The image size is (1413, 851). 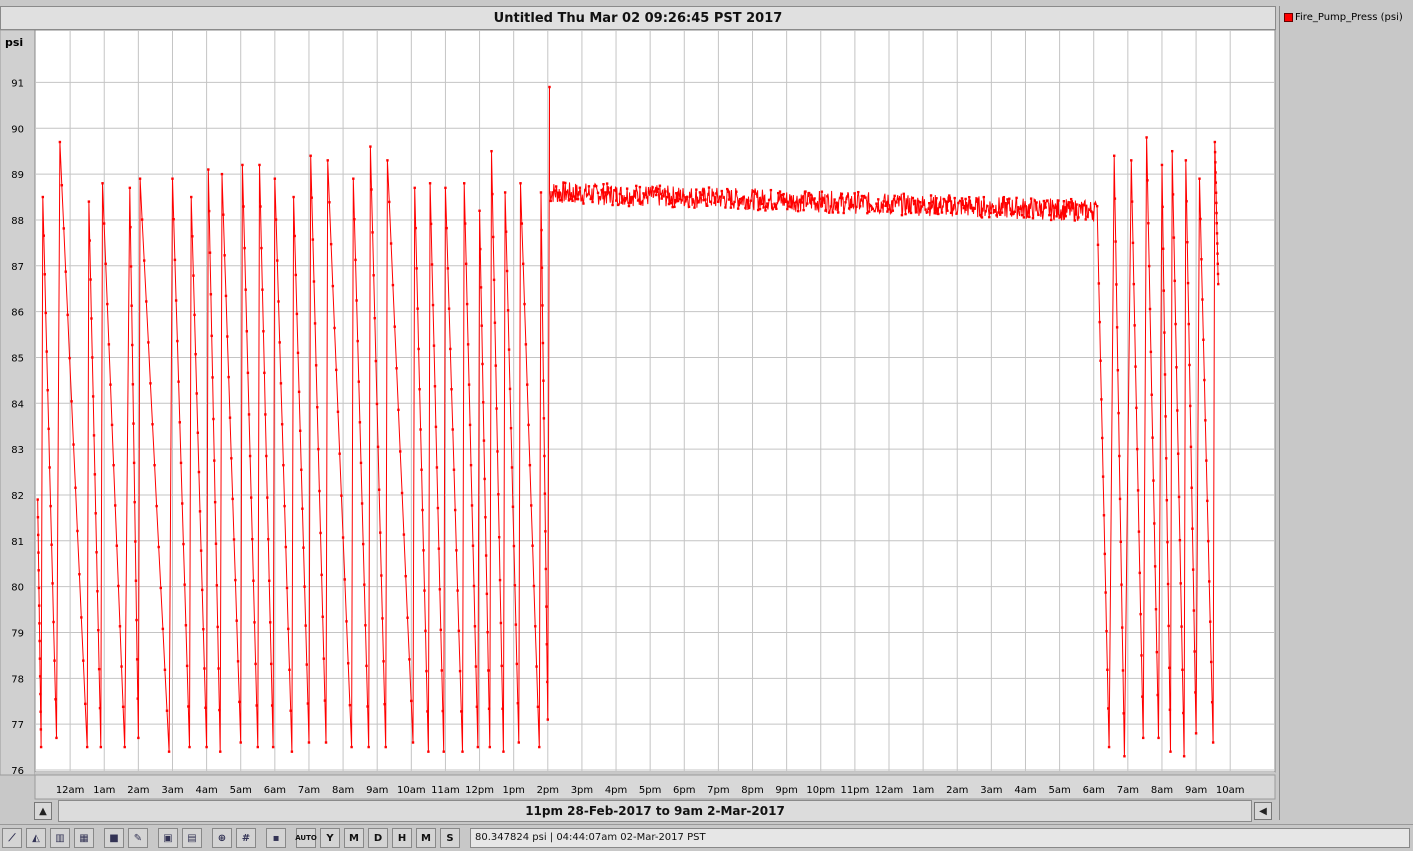 I want to click on x-tick-label: 3am, so click(x=172, y=790).